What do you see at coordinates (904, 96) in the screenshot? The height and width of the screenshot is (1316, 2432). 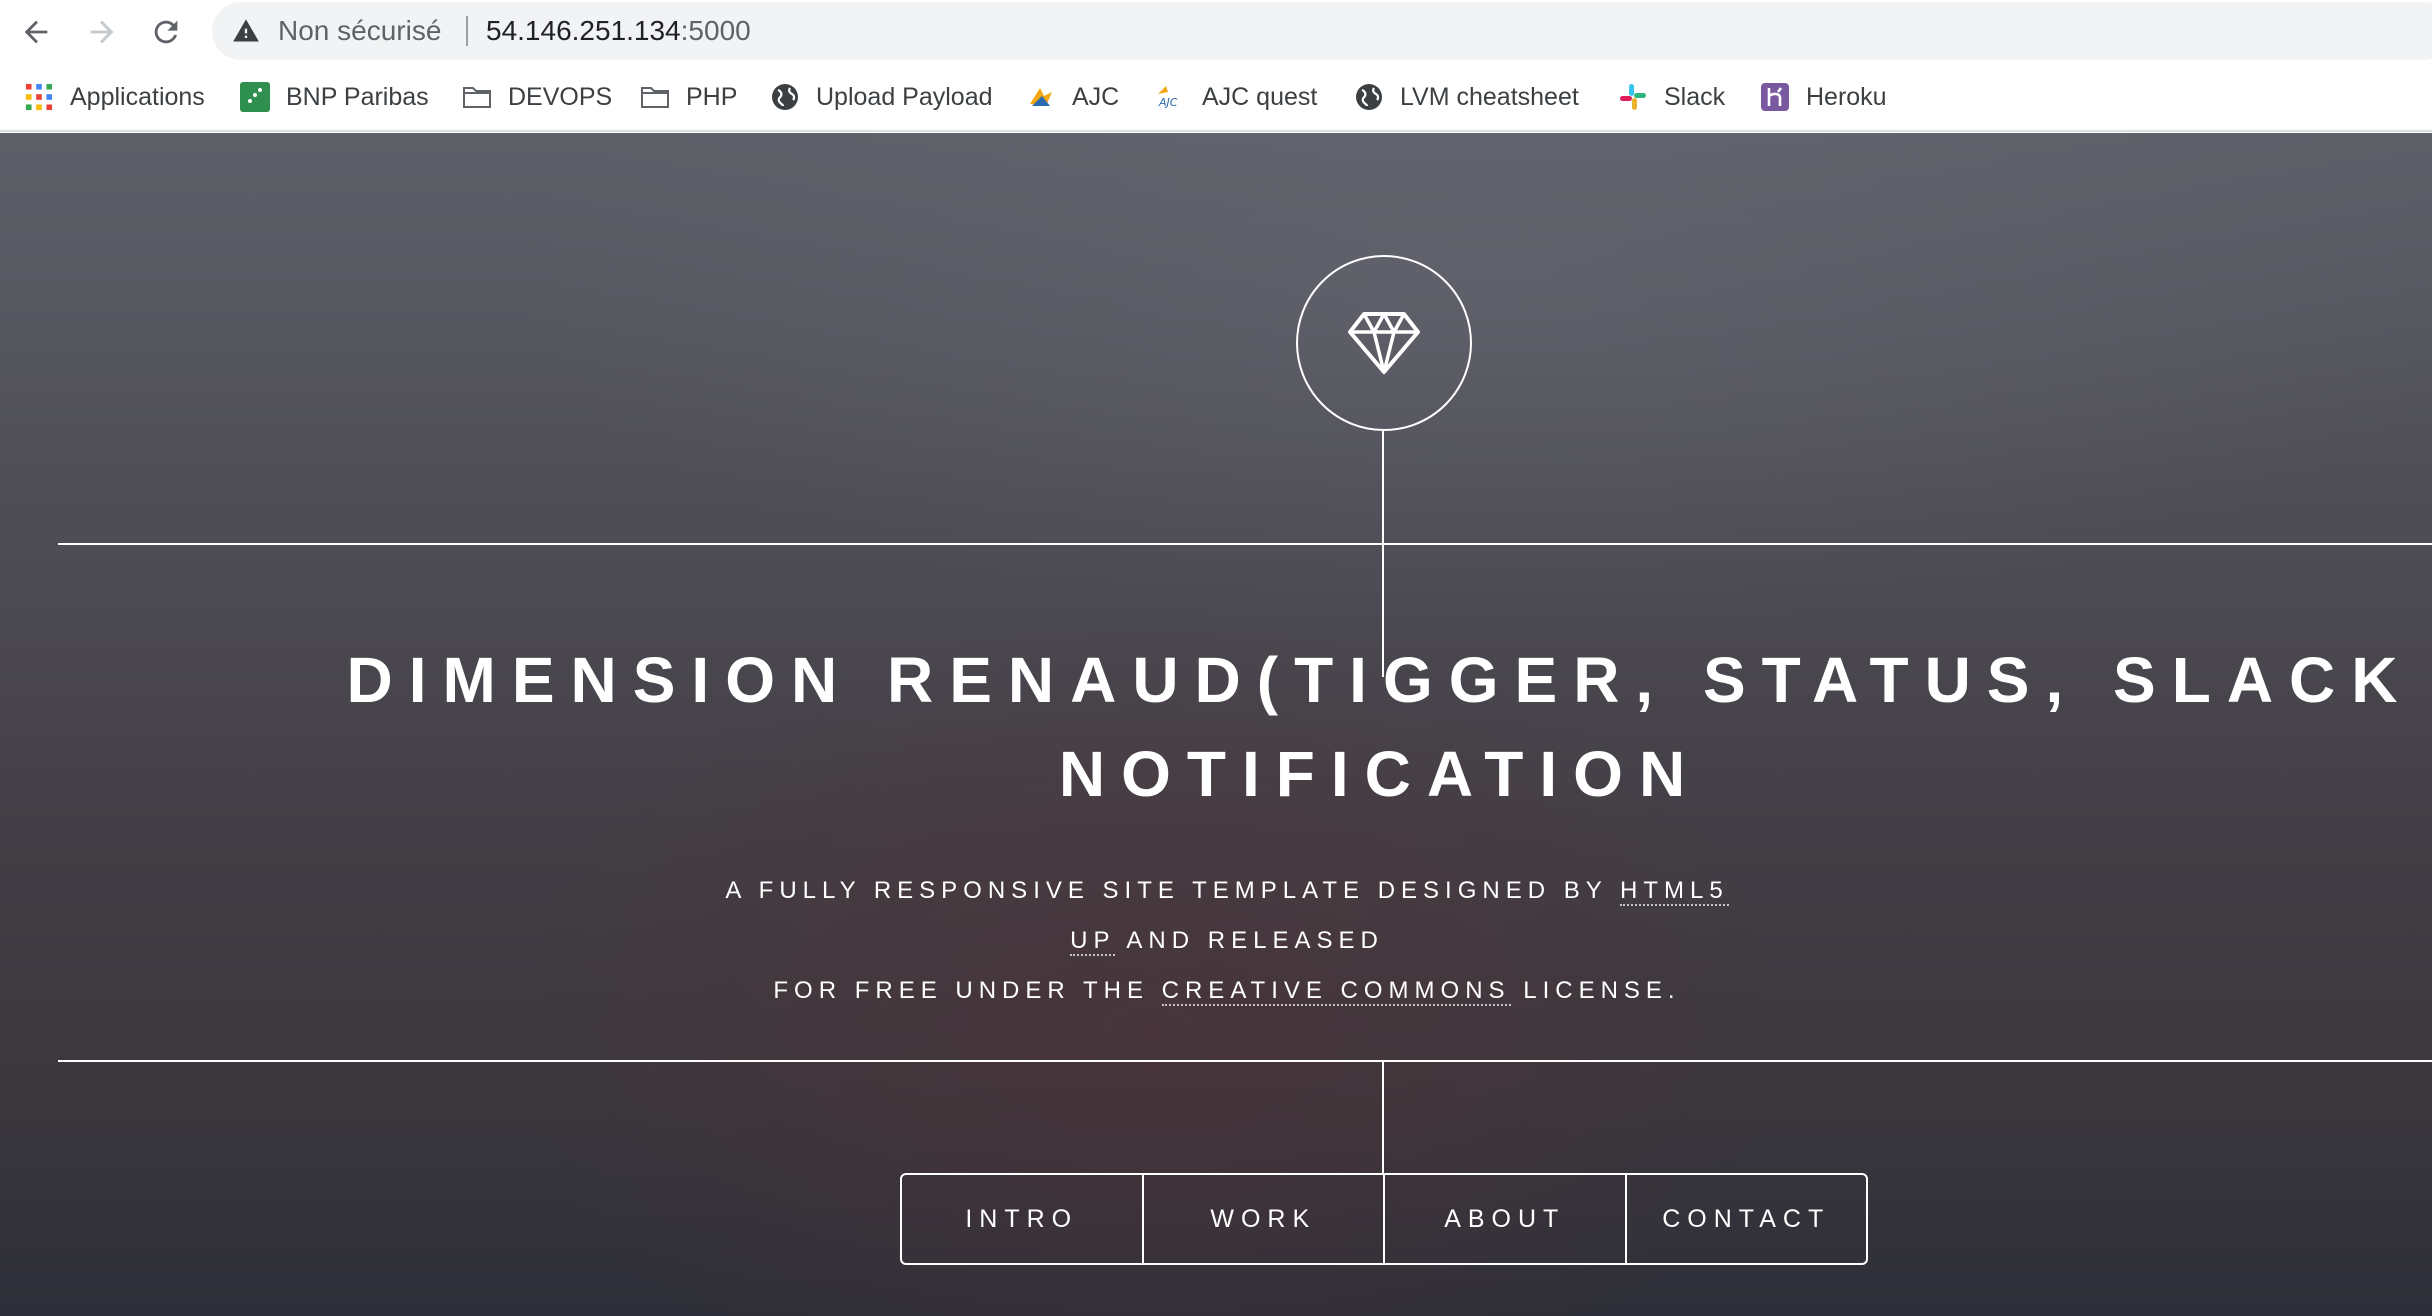 I see `bookmark-label: Upload Payload` at bounding box center [904, 96].